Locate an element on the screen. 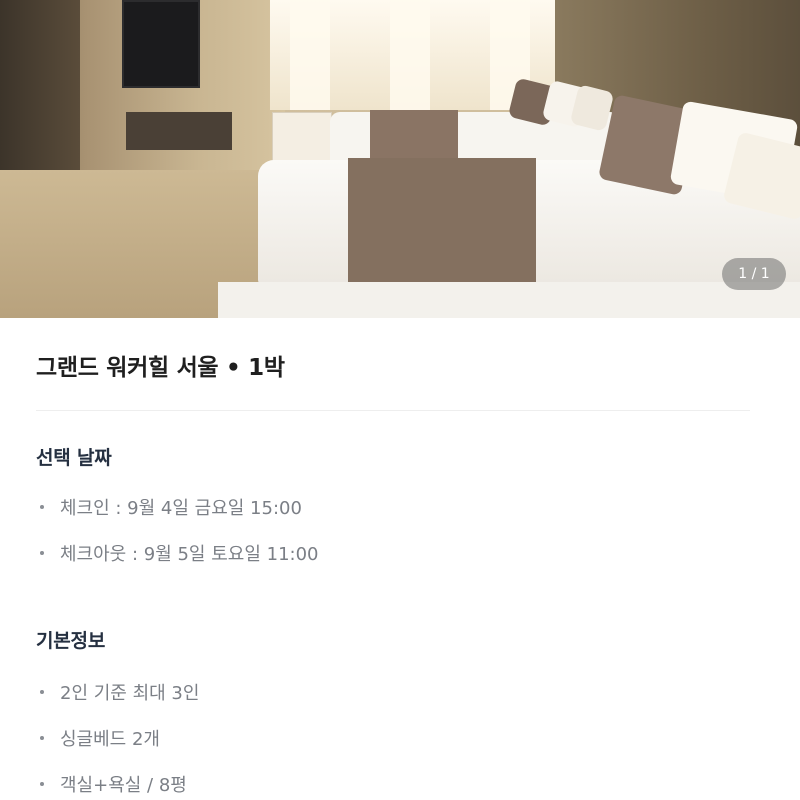 Image resolution: width=800 pixels, height=800 pixels. bed-text: 싱글베드 2개 is located at coordinates (110, 739).